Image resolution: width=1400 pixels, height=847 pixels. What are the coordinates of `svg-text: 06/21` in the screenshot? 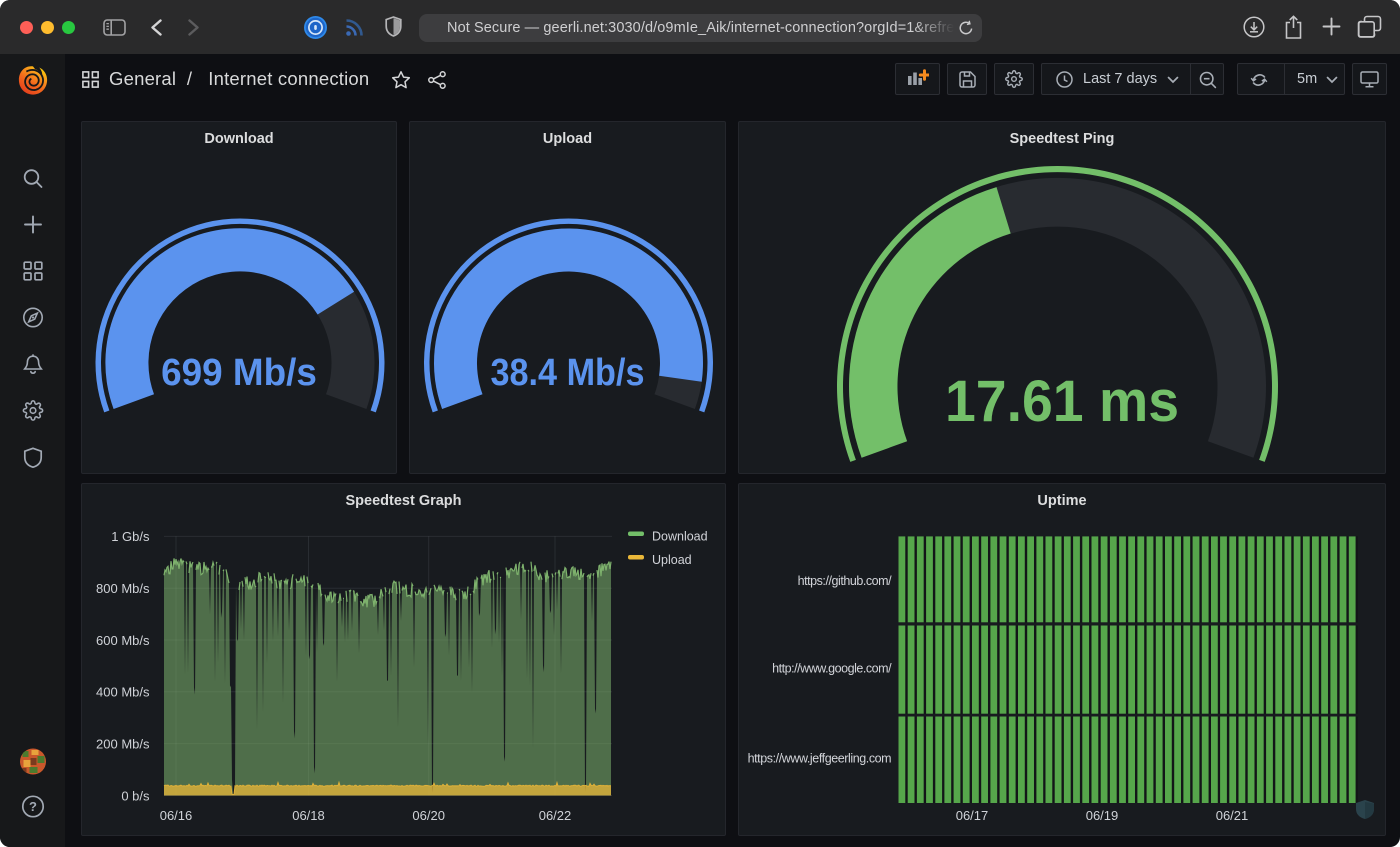 It's located at (1232, 815).